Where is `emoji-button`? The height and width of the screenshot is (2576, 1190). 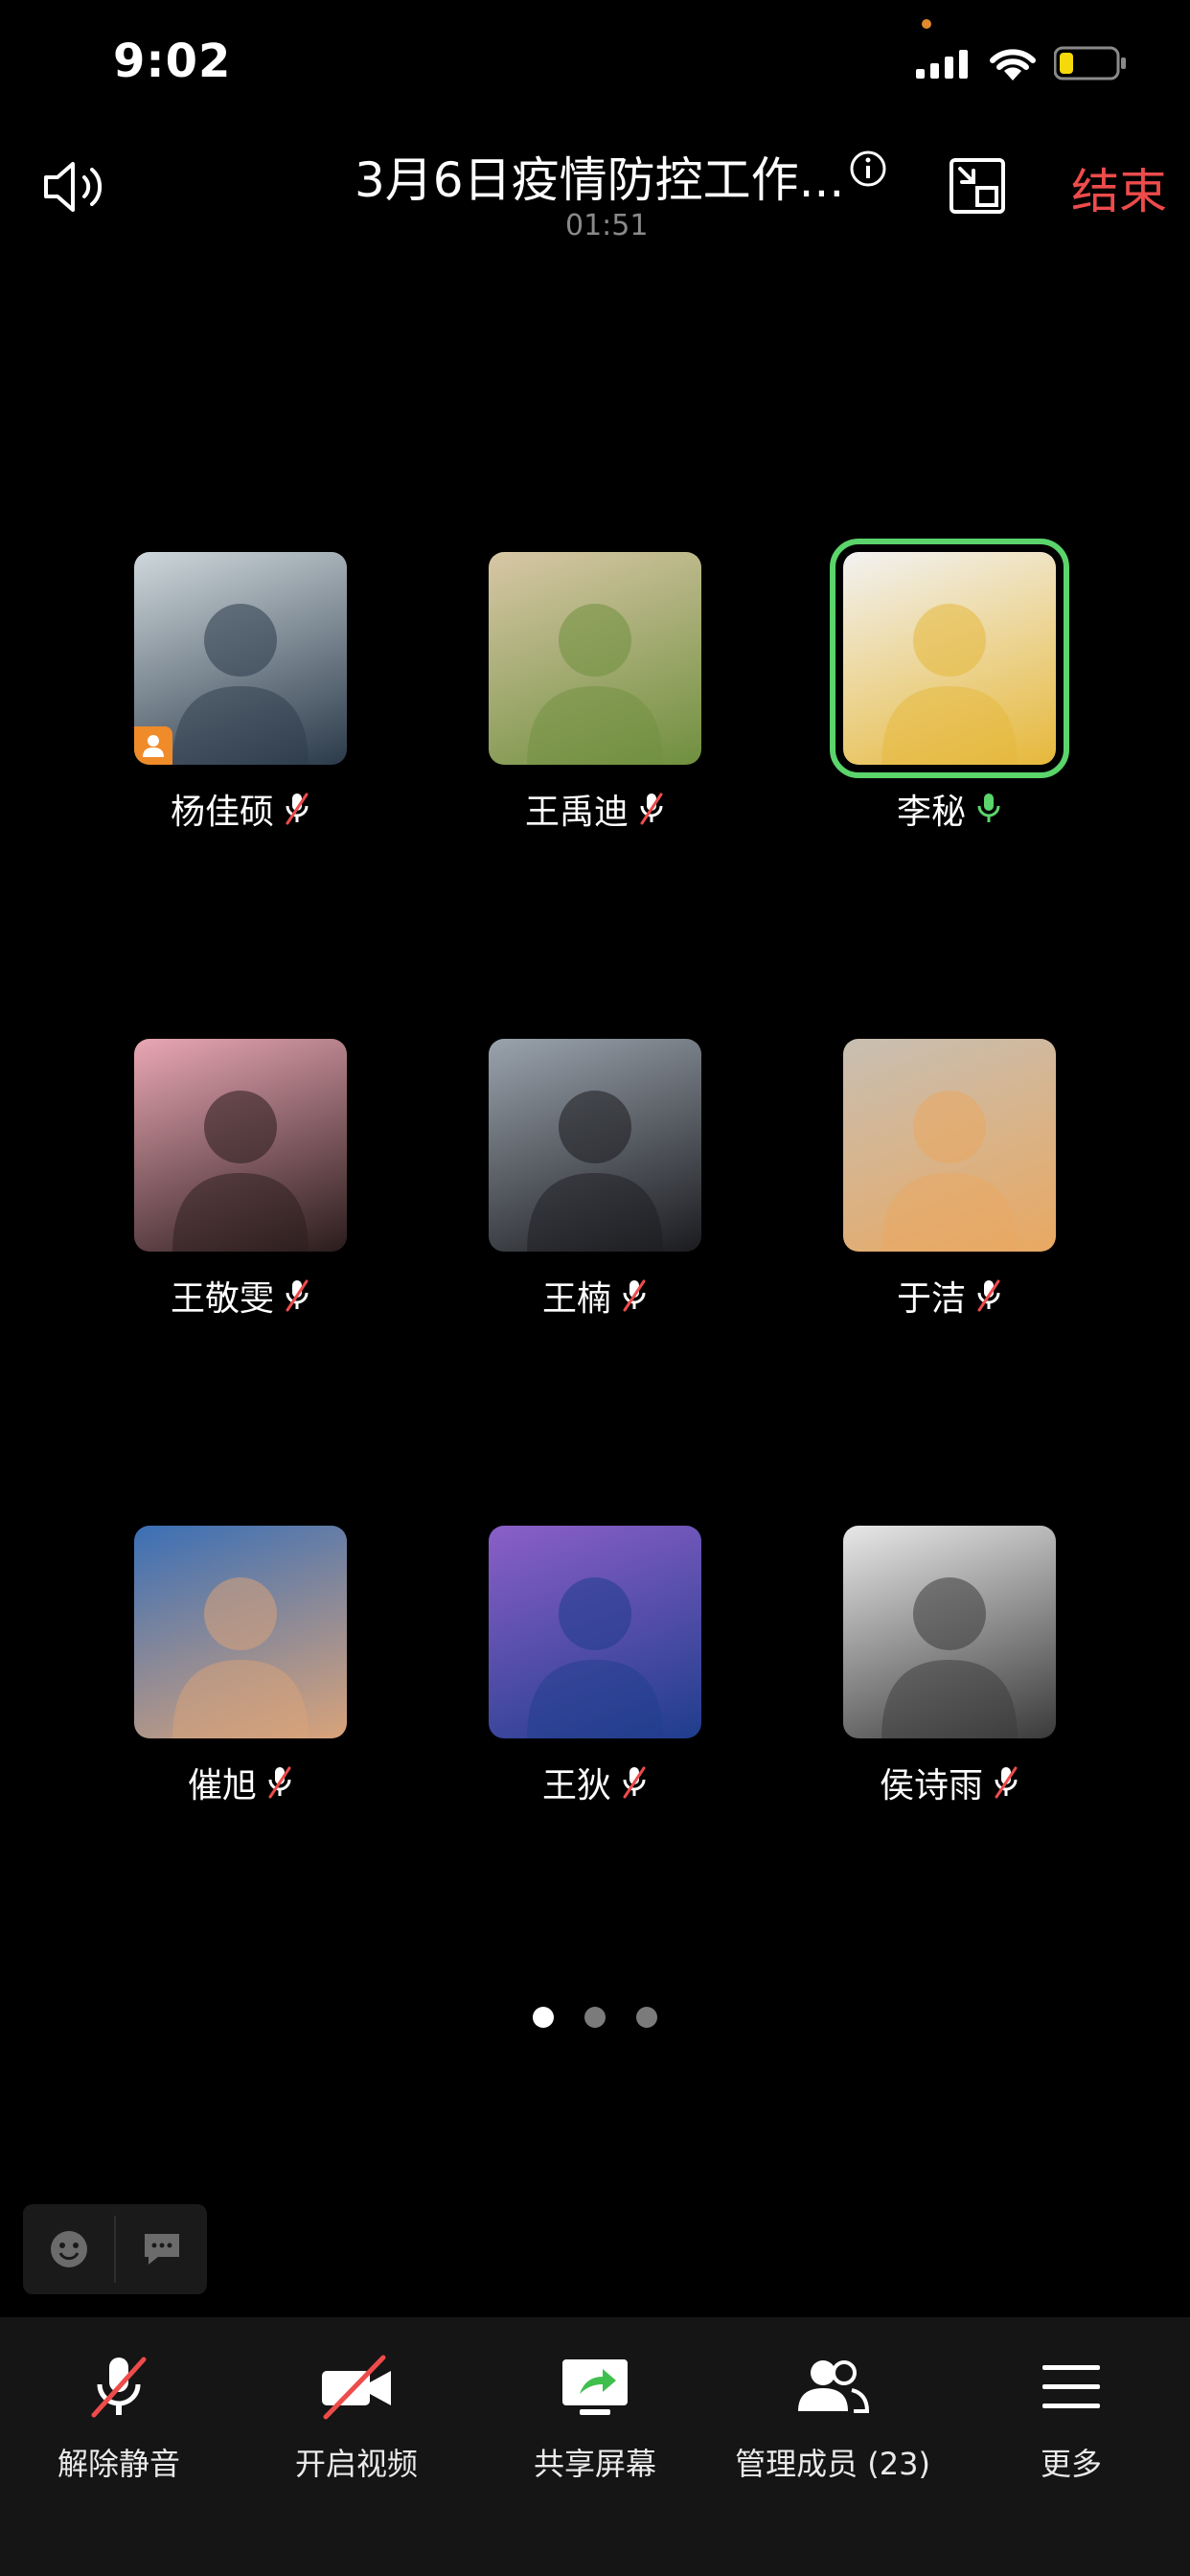
emoji-button is located at coordinates (68, 2249).